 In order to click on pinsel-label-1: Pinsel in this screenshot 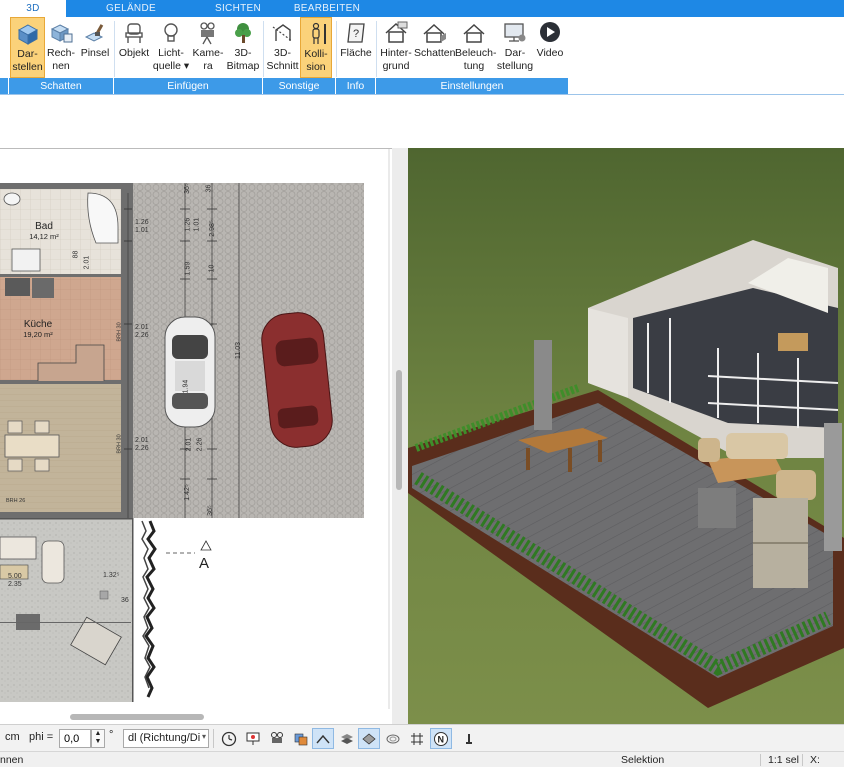, I will do `click(95, 53)`.